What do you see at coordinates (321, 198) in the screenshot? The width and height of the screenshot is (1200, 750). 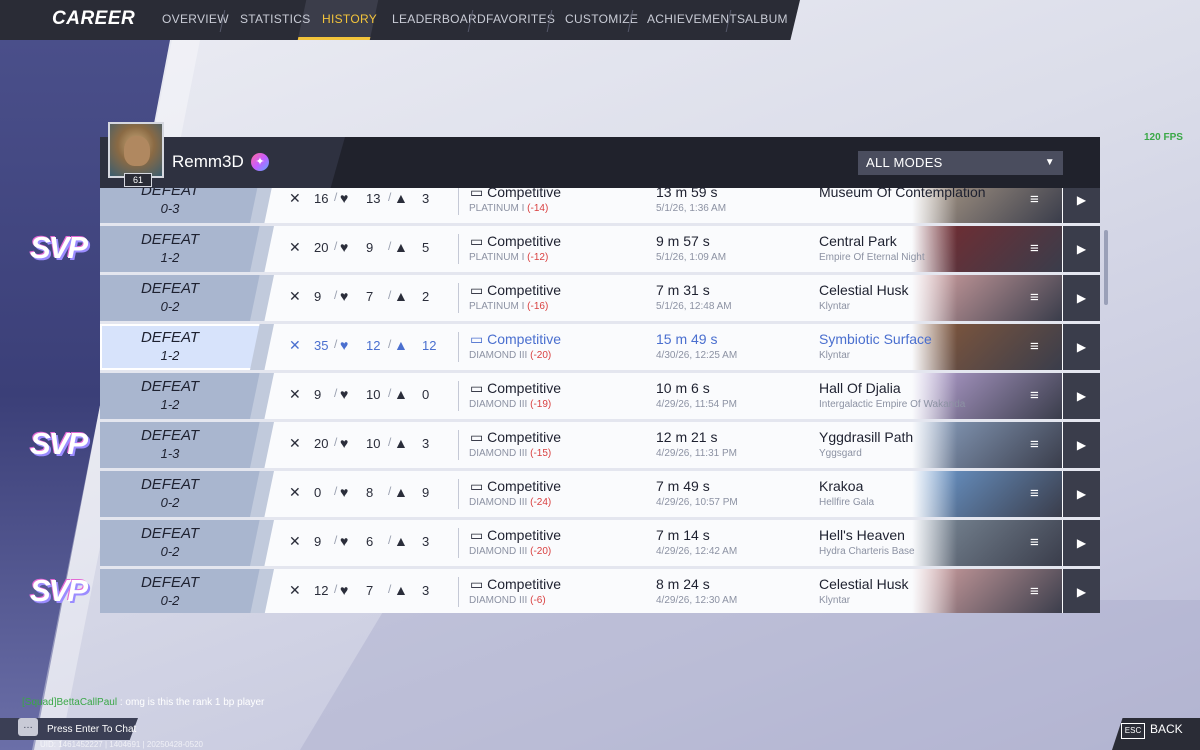 I see `kills-value: 16` at bounding box center [321, 198].